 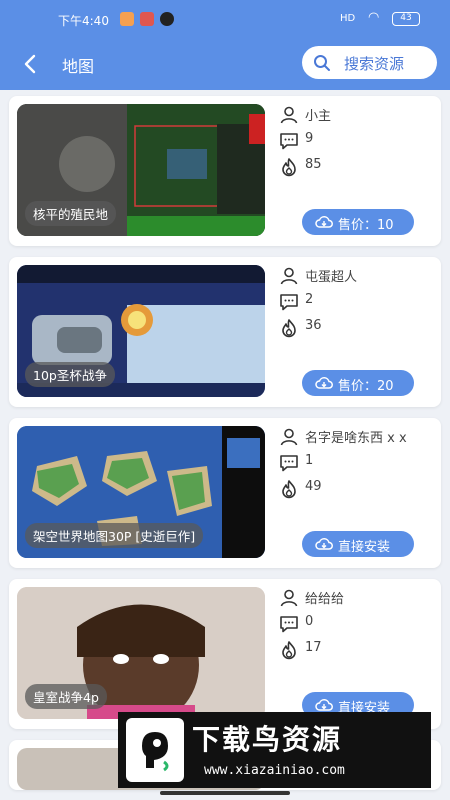 What do you see at coordinates (348, 18) in the screenshot?
I see `signal-icon: HD` at bounding box center [348, 18].